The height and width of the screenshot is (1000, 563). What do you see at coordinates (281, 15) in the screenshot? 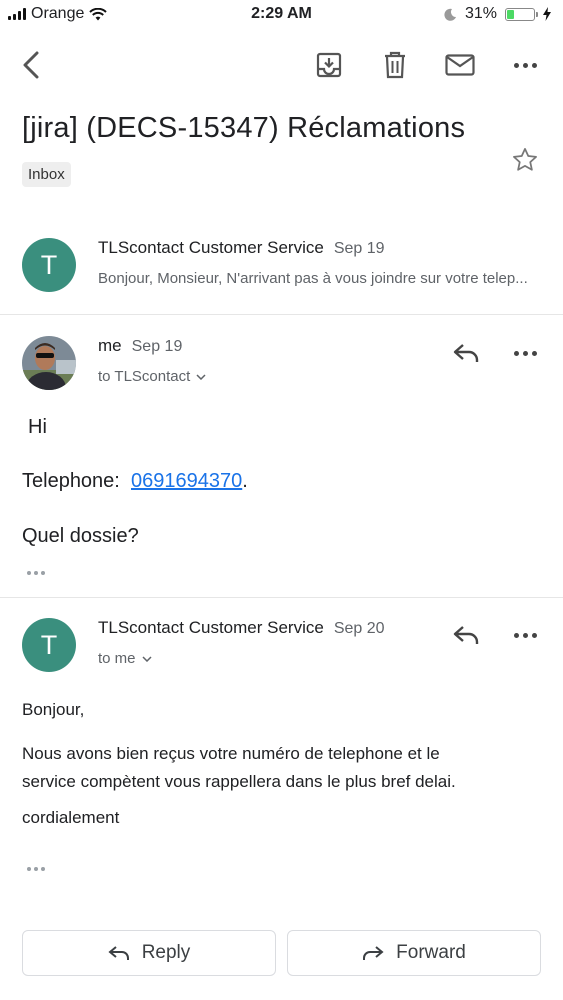
I see `status-bar: Orange 2:29 AM 31%` at bounding box center [281, 15].